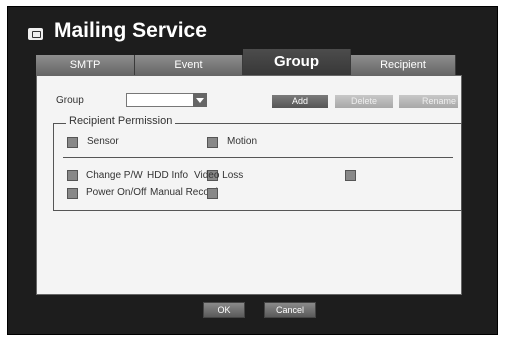 This screenshot has height=345, width=509. What do you see at coordinates (219, 175) in the screenshot?
I see `video-loss-label: Video Loss` at bounding box center [219, 175].